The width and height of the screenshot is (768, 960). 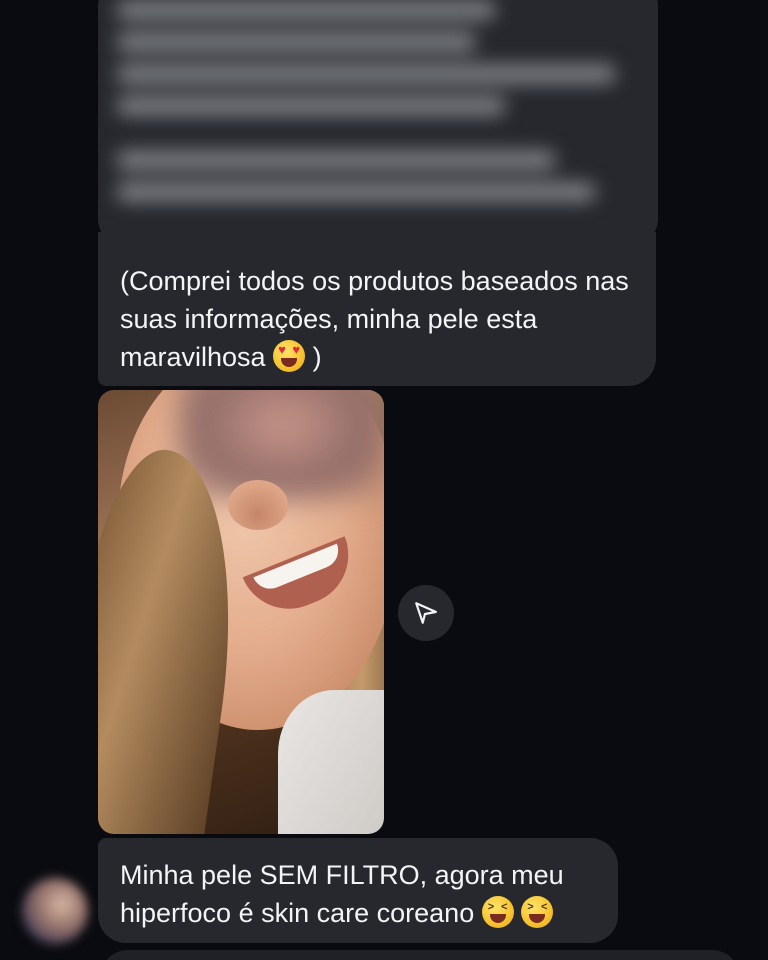 I want to click on send-icon, so click(x=426, y=613).